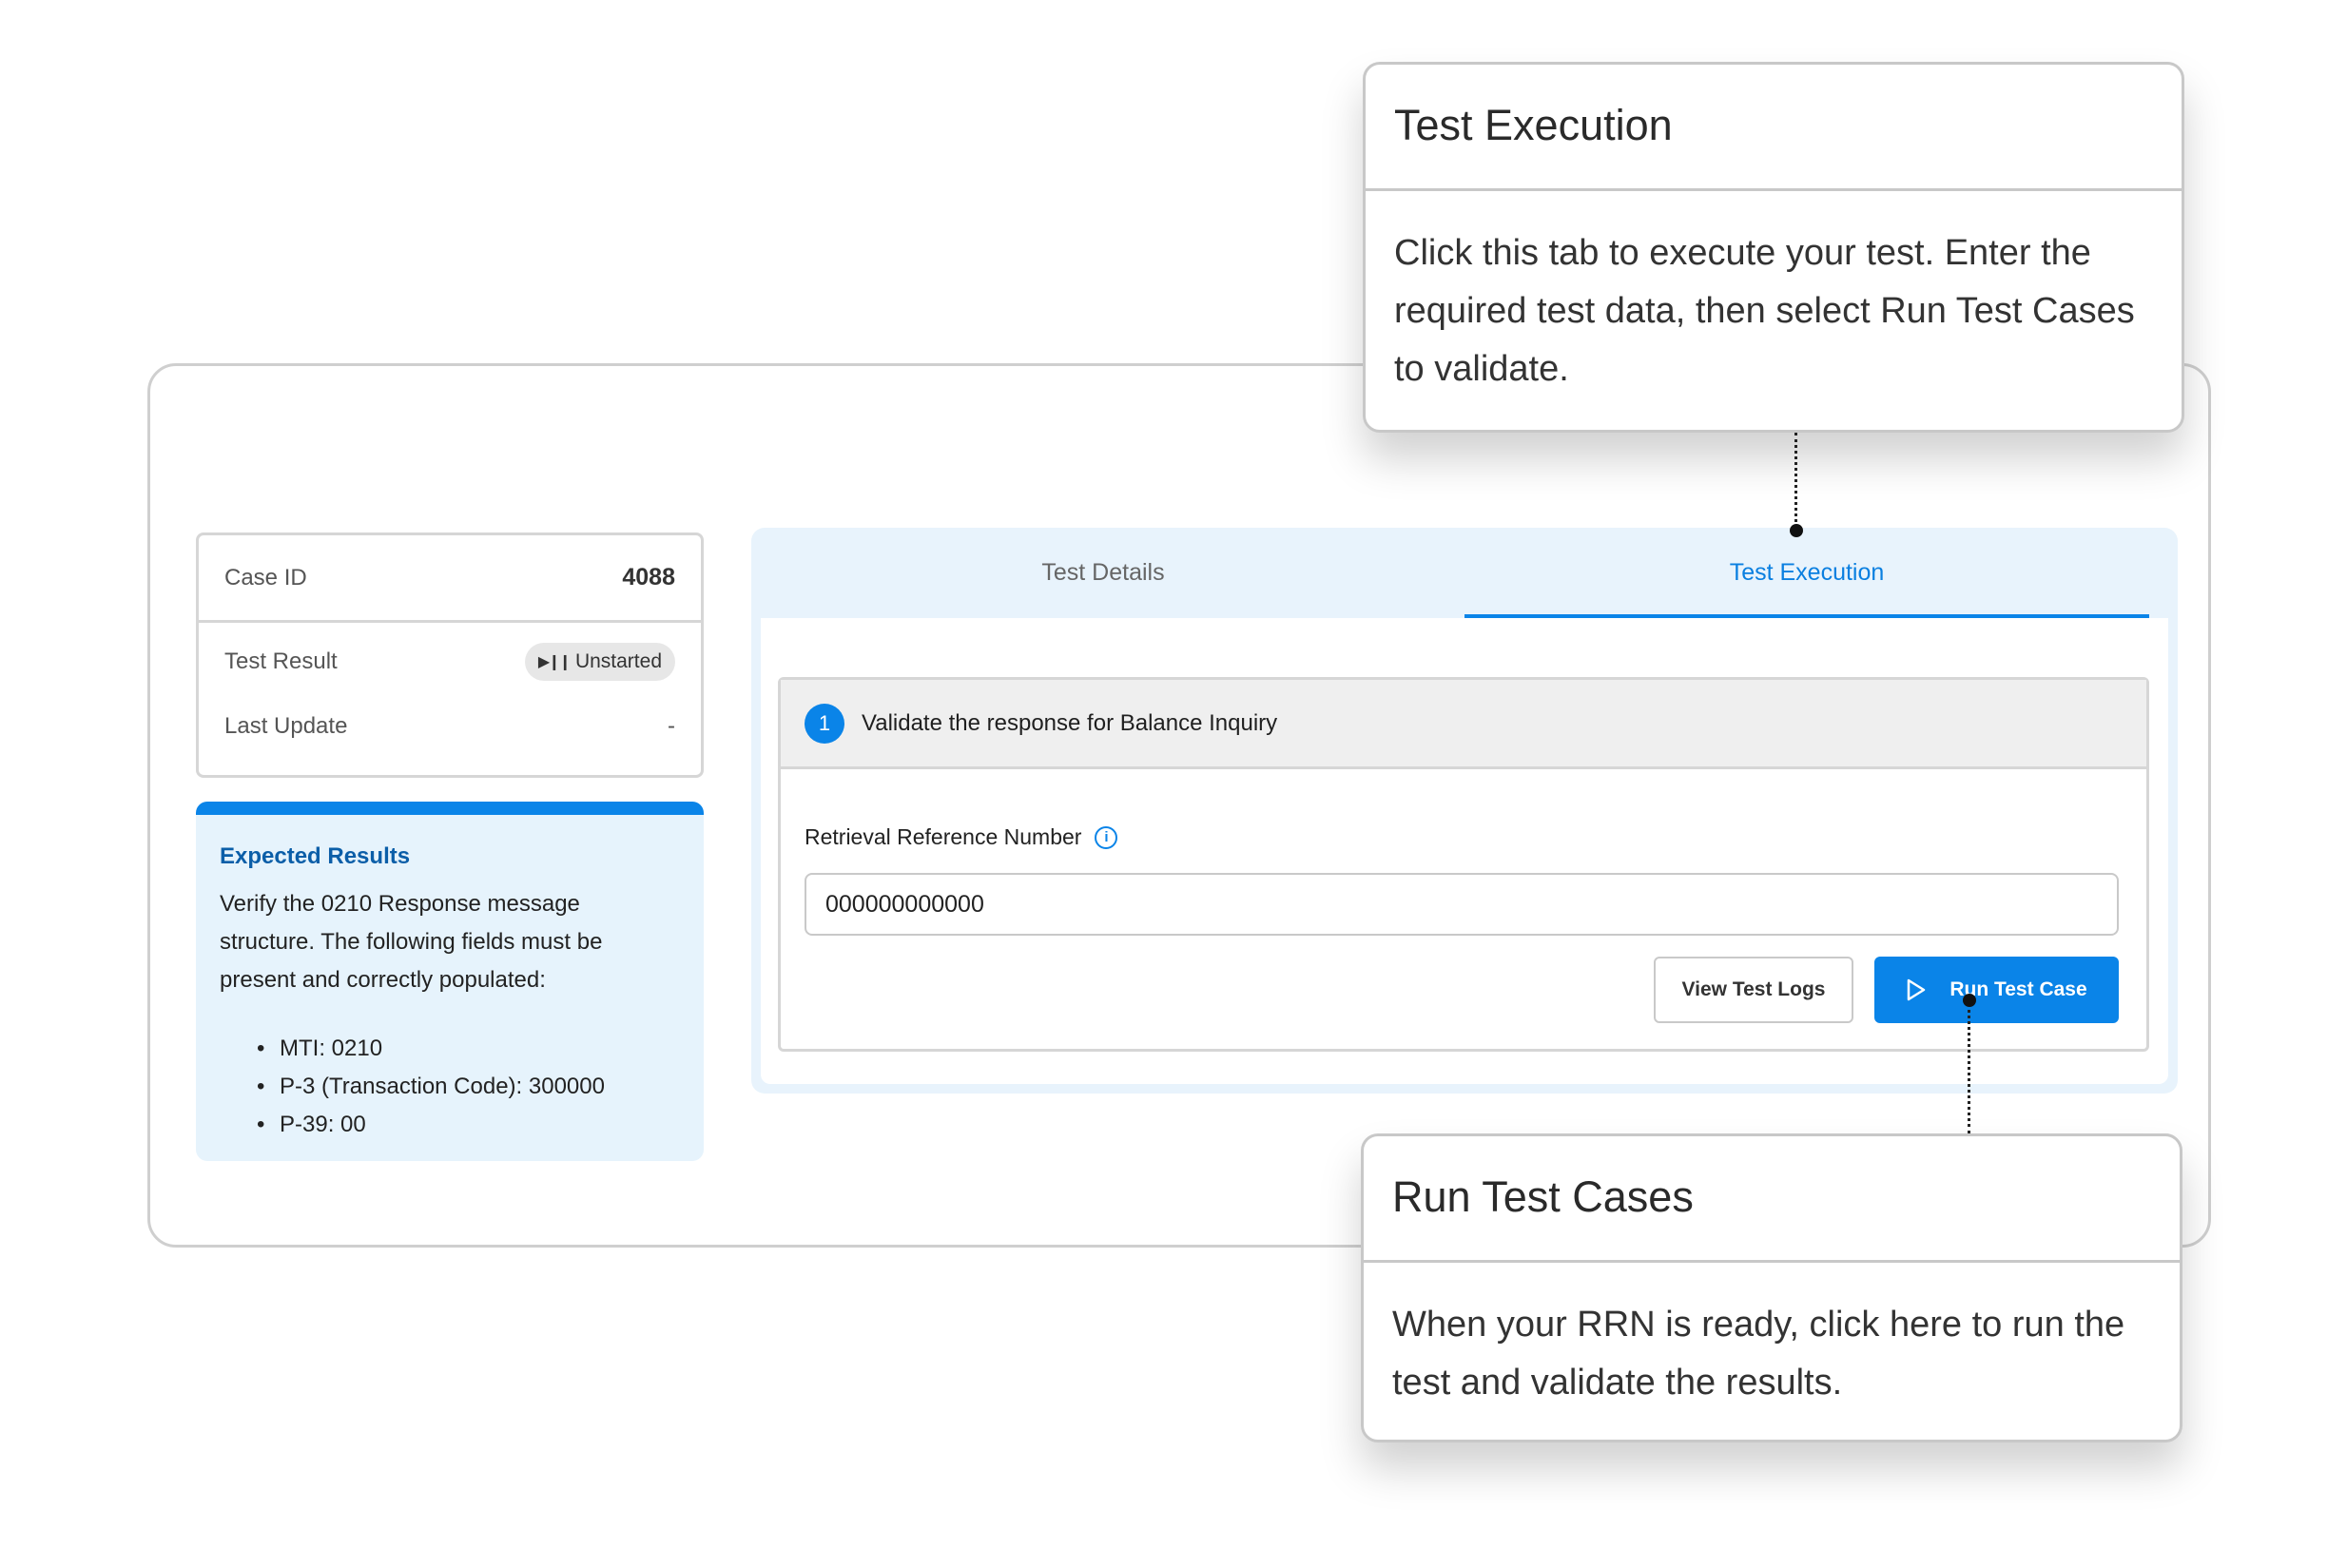 This screenshot has width=2347, height=1568. I want to click on tab-test-execution: Test Execution, so click(1806, 573).